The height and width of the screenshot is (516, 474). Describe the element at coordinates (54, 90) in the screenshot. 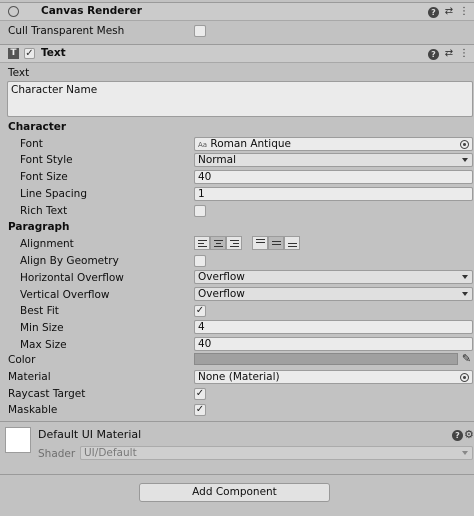

I see `text-area-value: Character Name` at that location.